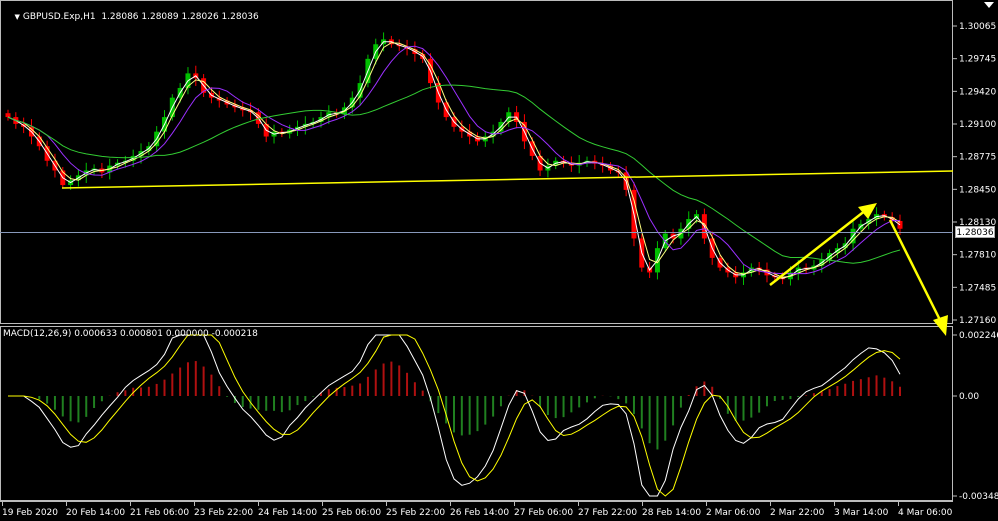 The width and height of the screenshot is (998, 521). What do you see at coordinates (507, 179) in the screenshot?
I see `support-trendline` at bounding box center [507, 179].